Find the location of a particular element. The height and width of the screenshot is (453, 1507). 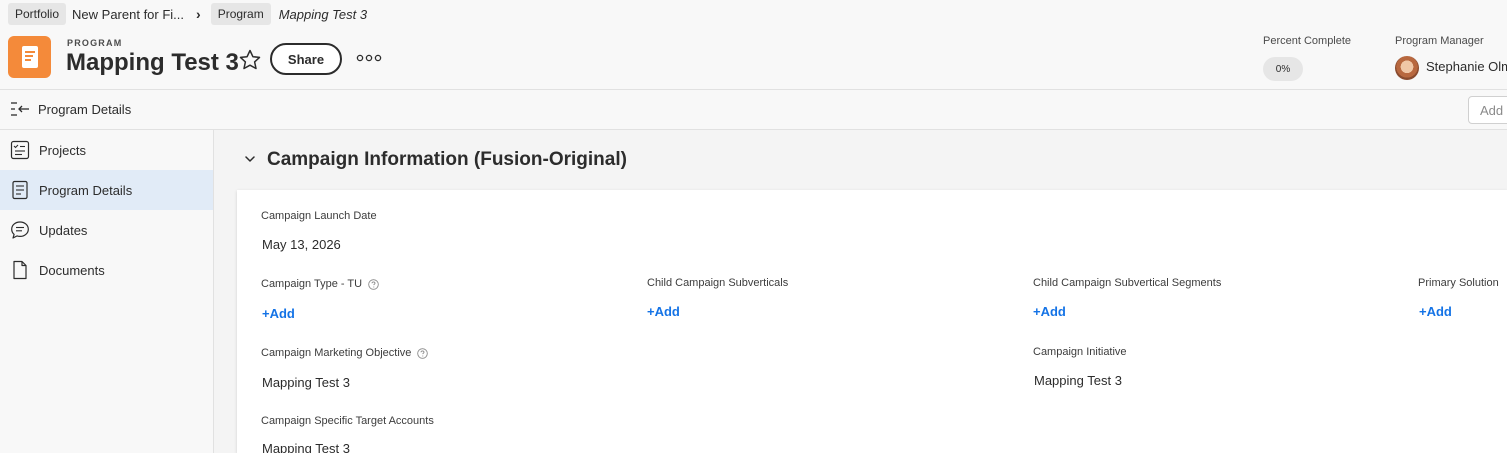

field-label-primary-solution: Primary Solution is located at coordinates (1458, 283).